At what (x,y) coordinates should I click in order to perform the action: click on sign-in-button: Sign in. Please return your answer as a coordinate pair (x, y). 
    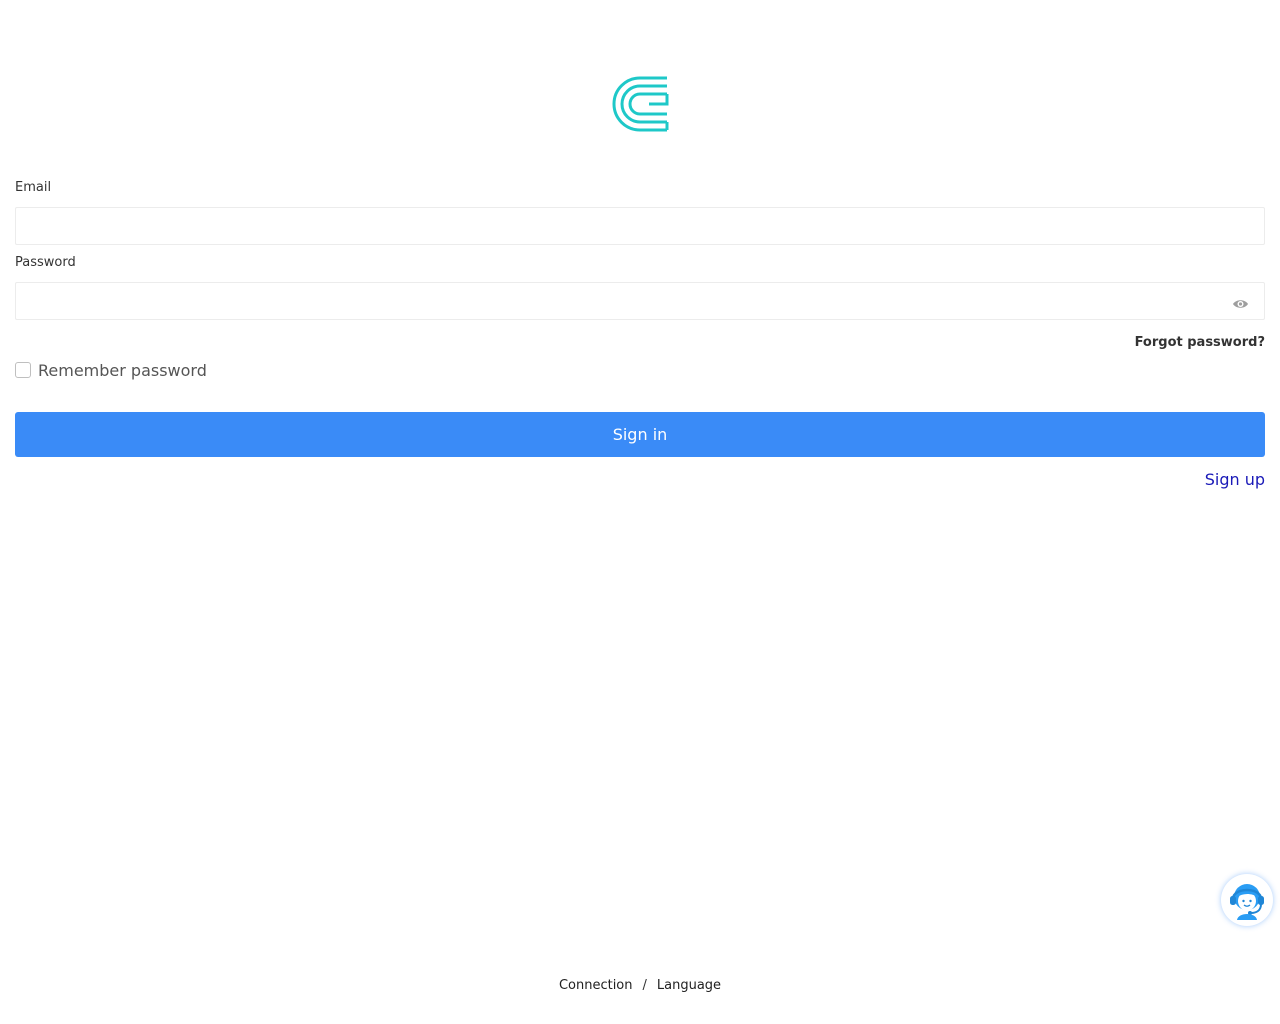
    Looking at the image, I should click on (640, 434).